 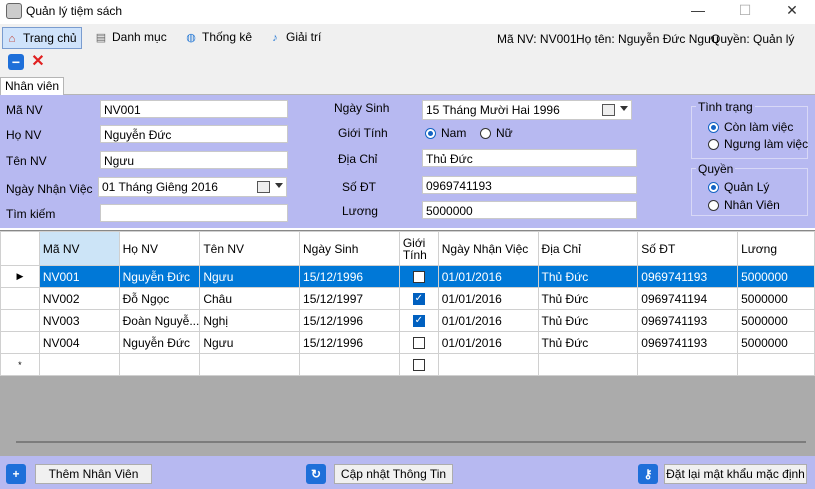 What do you see at coordinates (79, 342) in the screenshot?
I see `table-cell-ma: NV004` at bounding box center [79, 342].